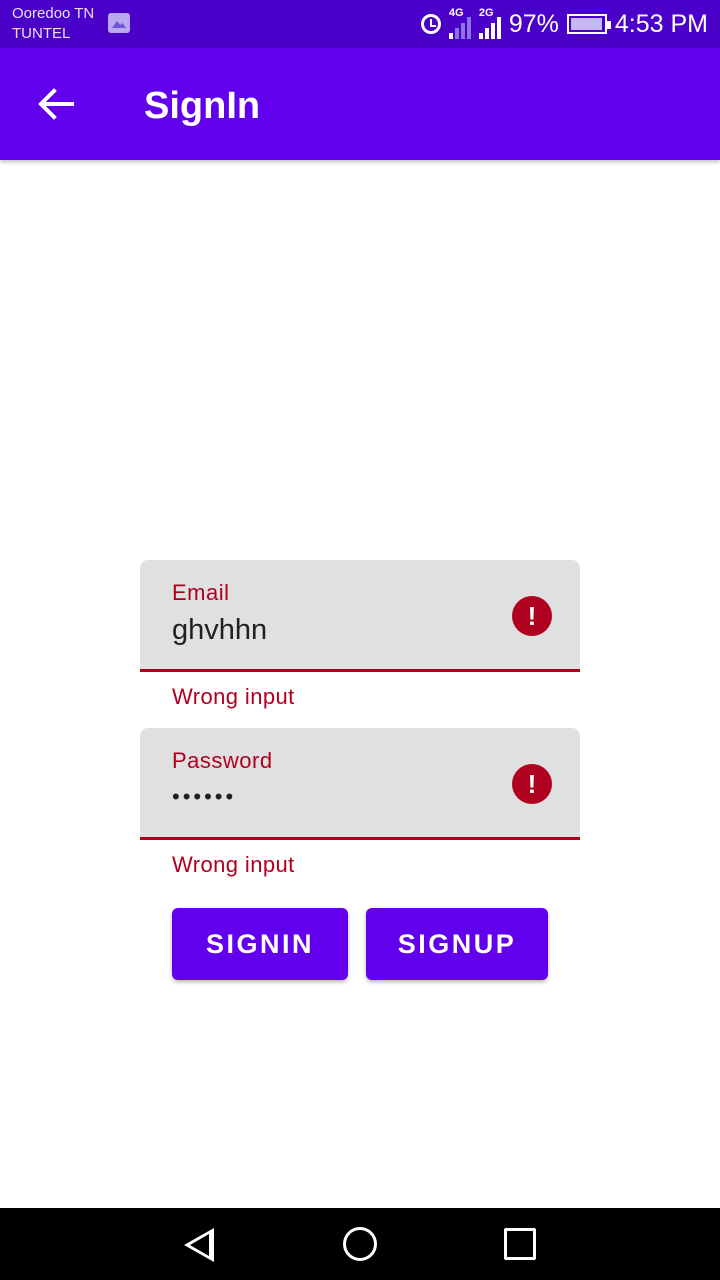  I want to click on email-input: ghvhhn, so click(219, 630).